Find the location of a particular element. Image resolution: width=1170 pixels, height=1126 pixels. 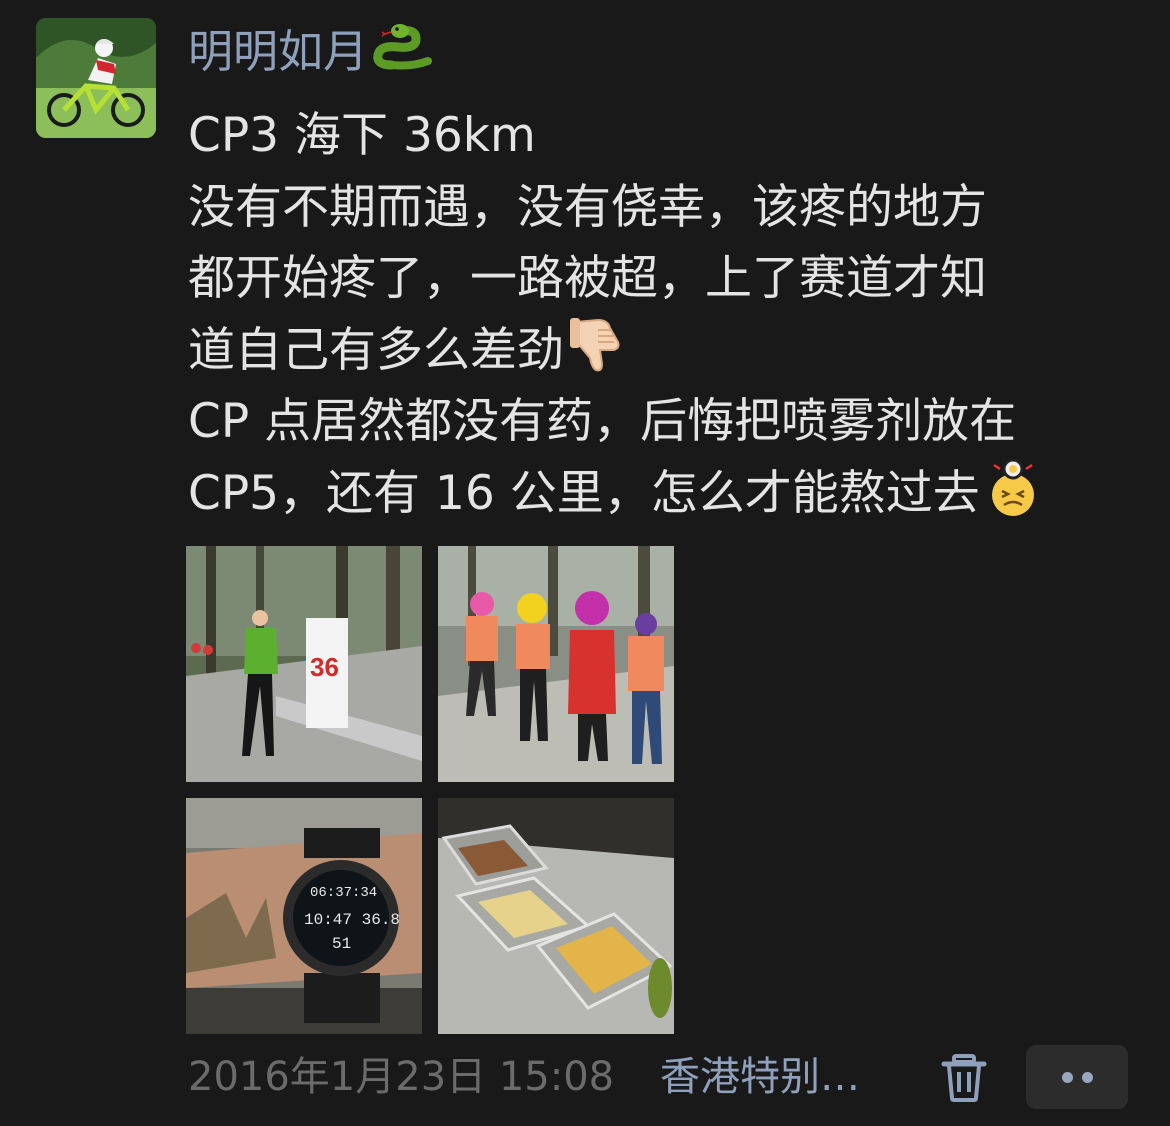

photo-2-image is located at coordinates (556, 664).